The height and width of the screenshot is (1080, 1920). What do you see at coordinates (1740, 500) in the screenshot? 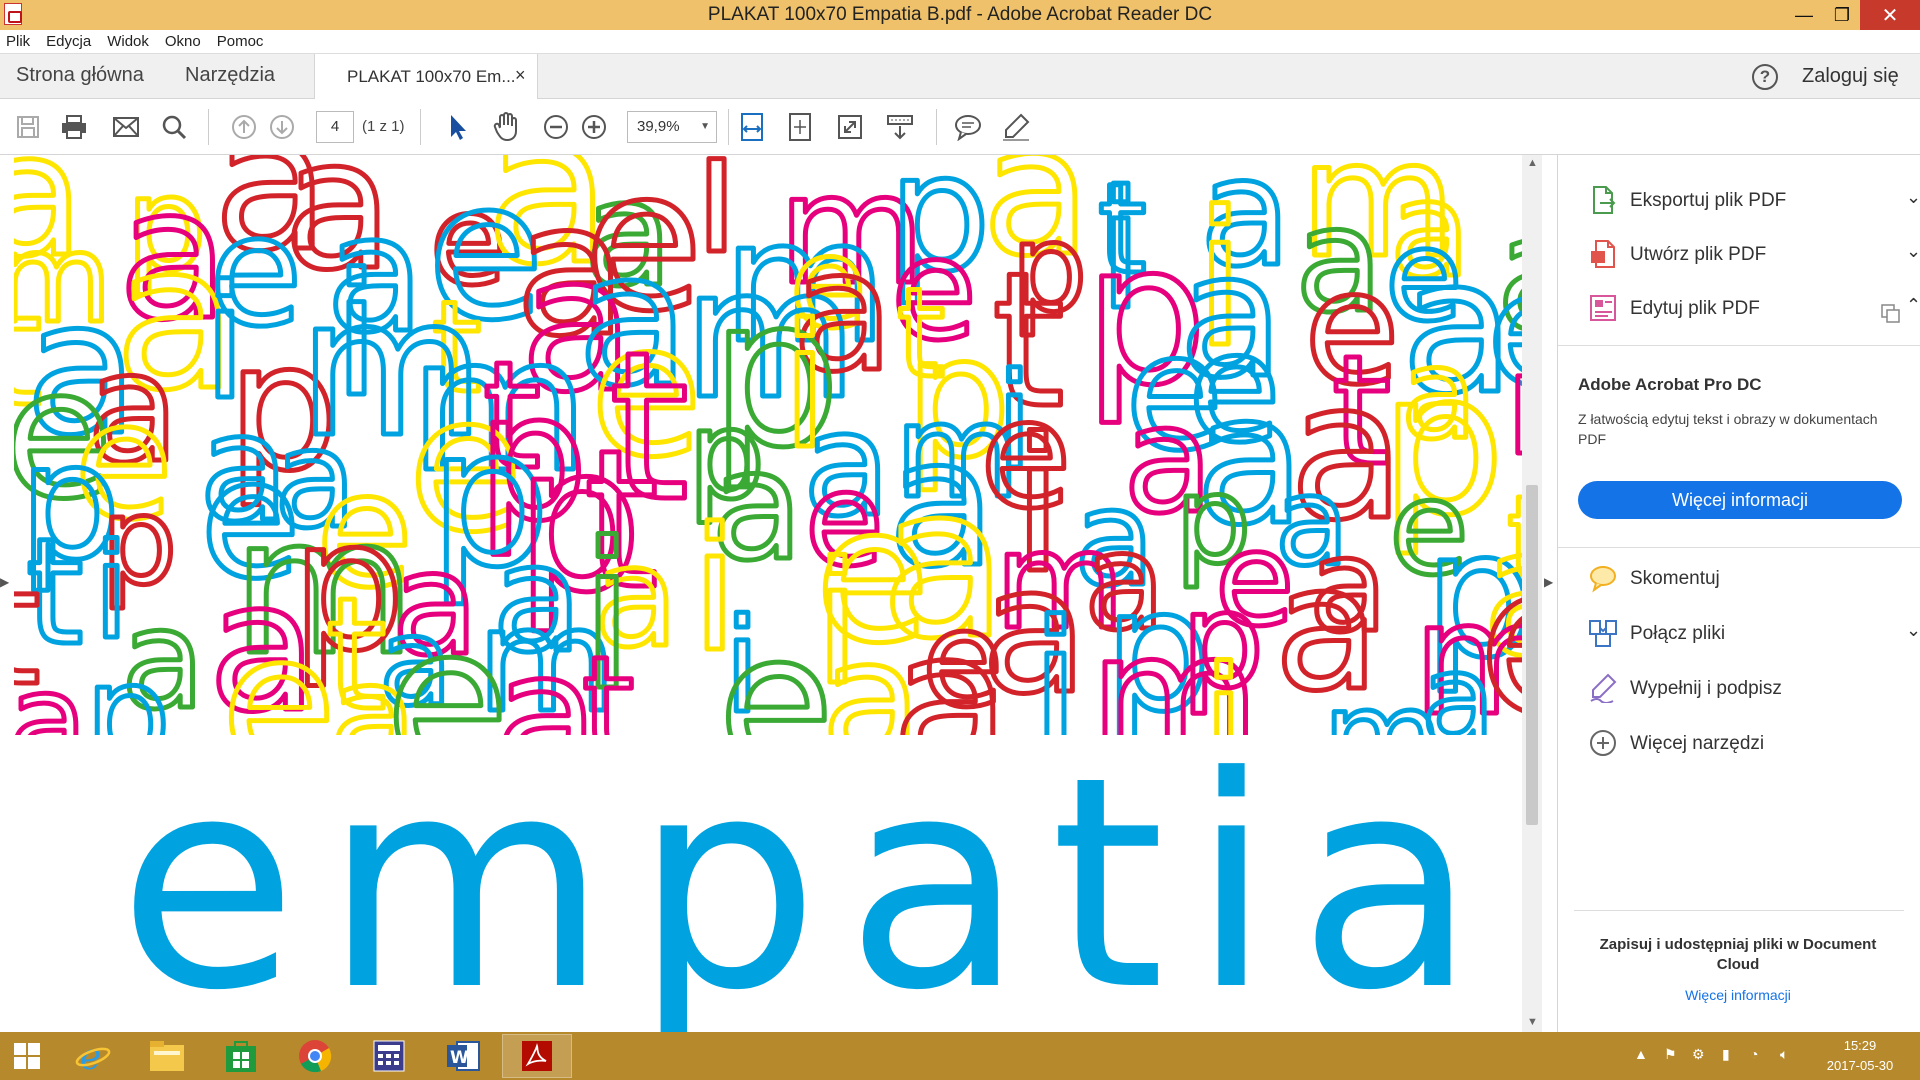
I see `more-info-button: Więcej informacji` at bounding box center [1740, 500].